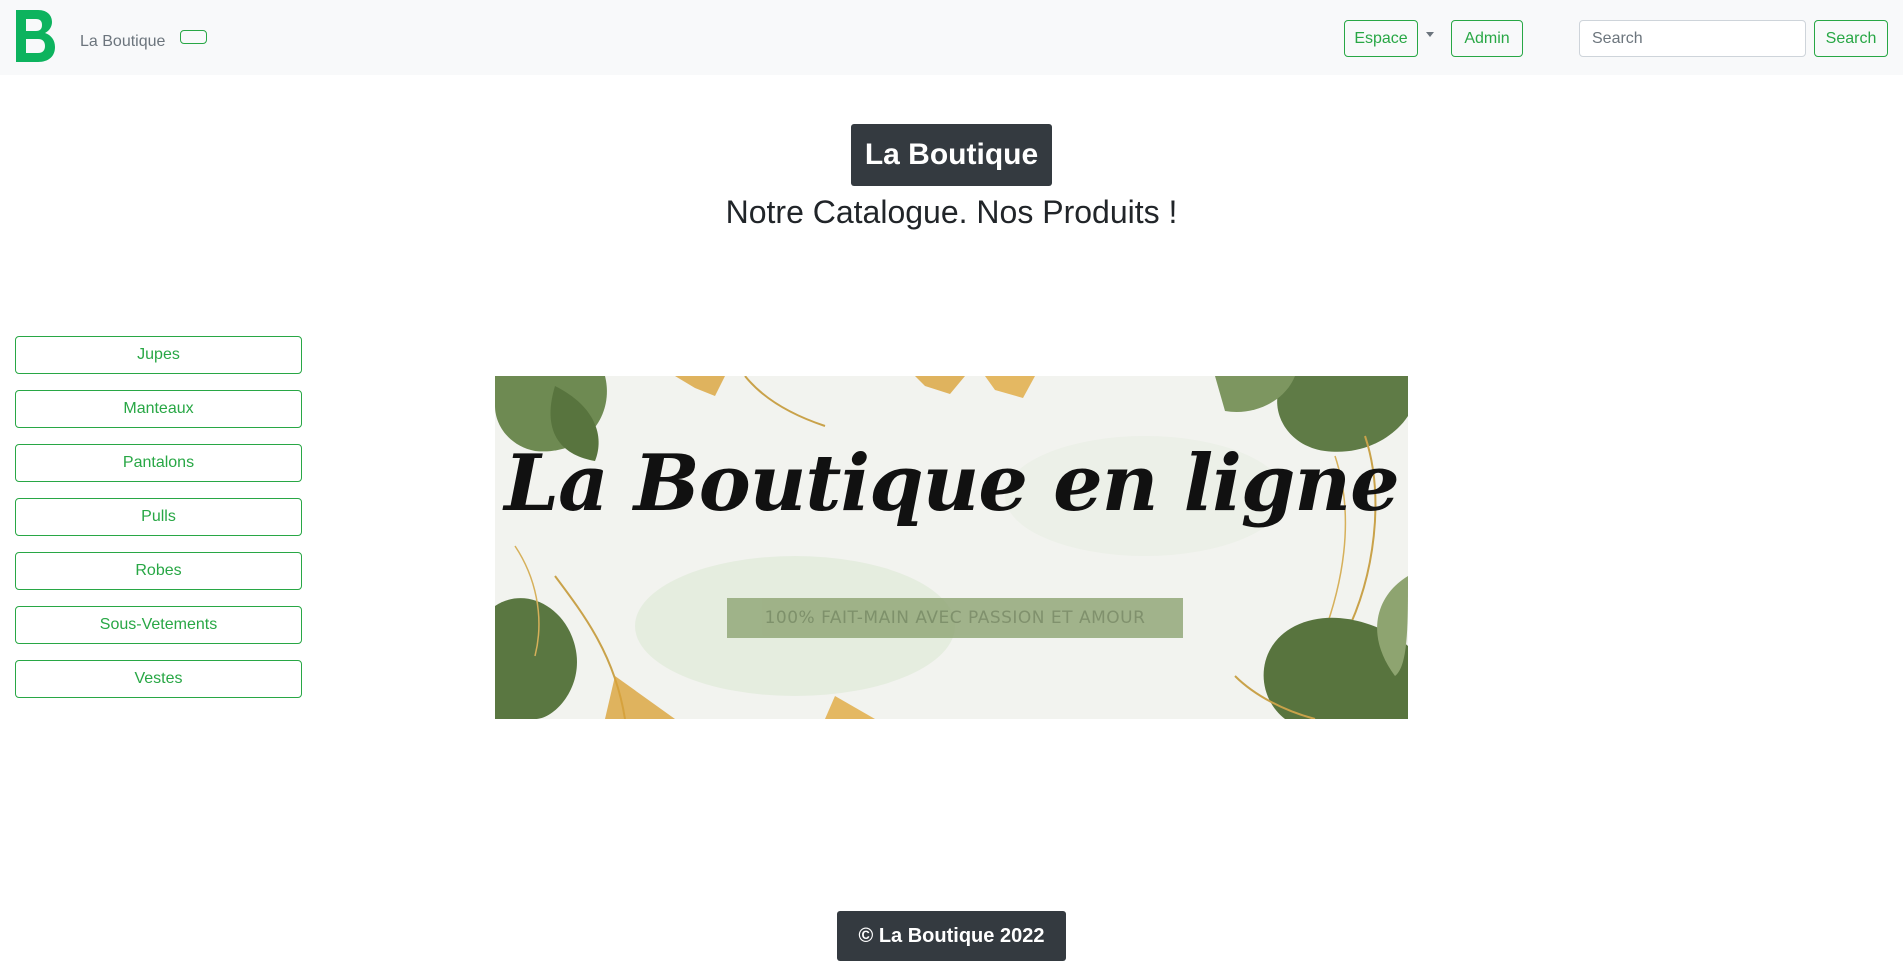 The image size is (1903, 961). Describe the element at coordinates (158, 679) in the screenshot. I see `category-button-vestes: Vestes` at that location.